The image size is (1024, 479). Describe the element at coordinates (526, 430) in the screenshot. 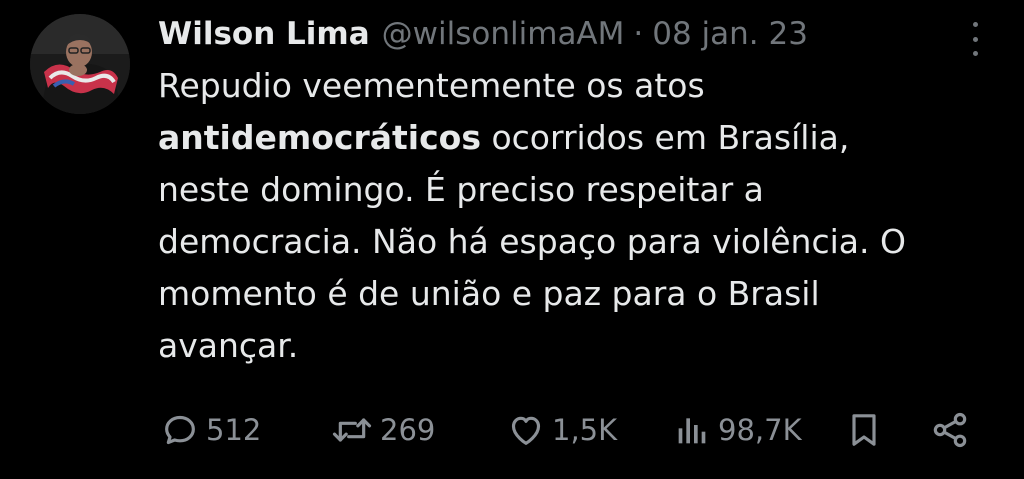

I see `heart-icon` at that location.